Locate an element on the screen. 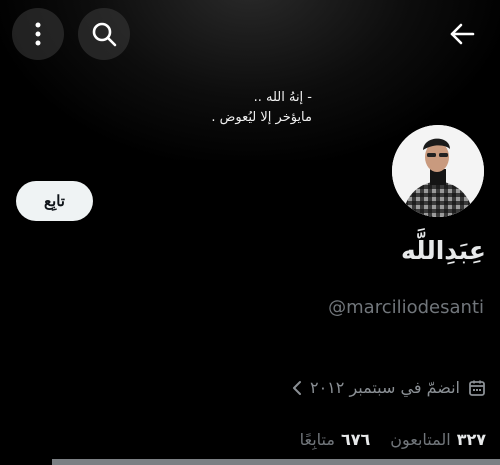 This screenshot has height=465, width=500. following-label: متابِعًا is located at coordinates (317, 439).